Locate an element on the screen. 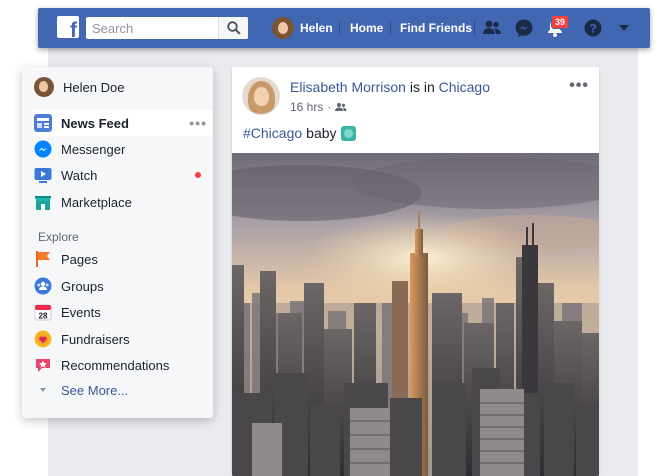 This screenshot has width=662, height=476. sidebar-item-label: News Feed is located at coordinates (95, 123).